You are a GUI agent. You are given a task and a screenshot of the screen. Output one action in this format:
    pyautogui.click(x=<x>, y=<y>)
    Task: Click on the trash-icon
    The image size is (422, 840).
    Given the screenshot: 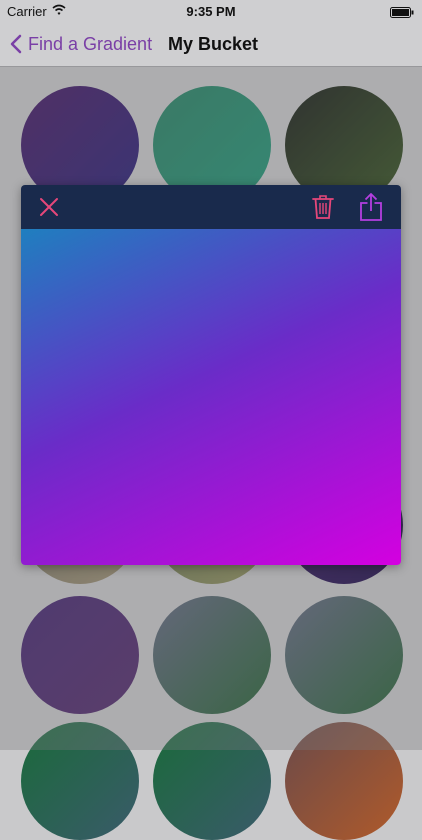 What is the action you would take?
    pyautogui.click(x=323, y=207)
    